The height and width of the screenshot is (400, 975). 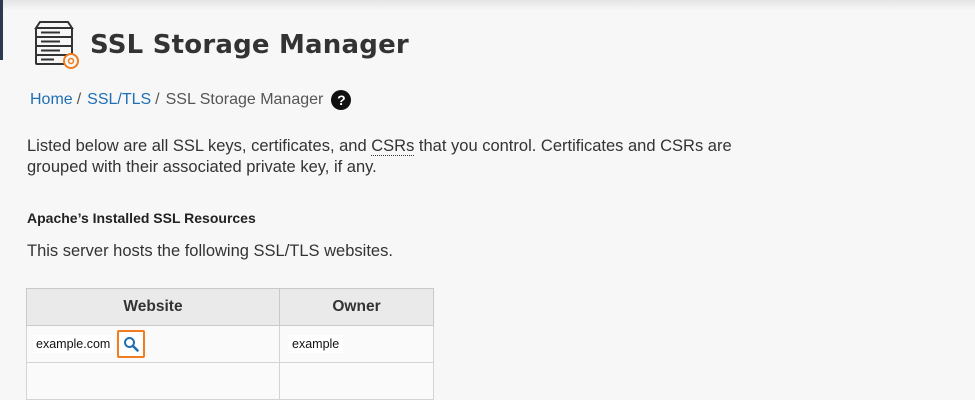 I want to click on page-header: SSL Storage Manager, so click(x=219, y=45).